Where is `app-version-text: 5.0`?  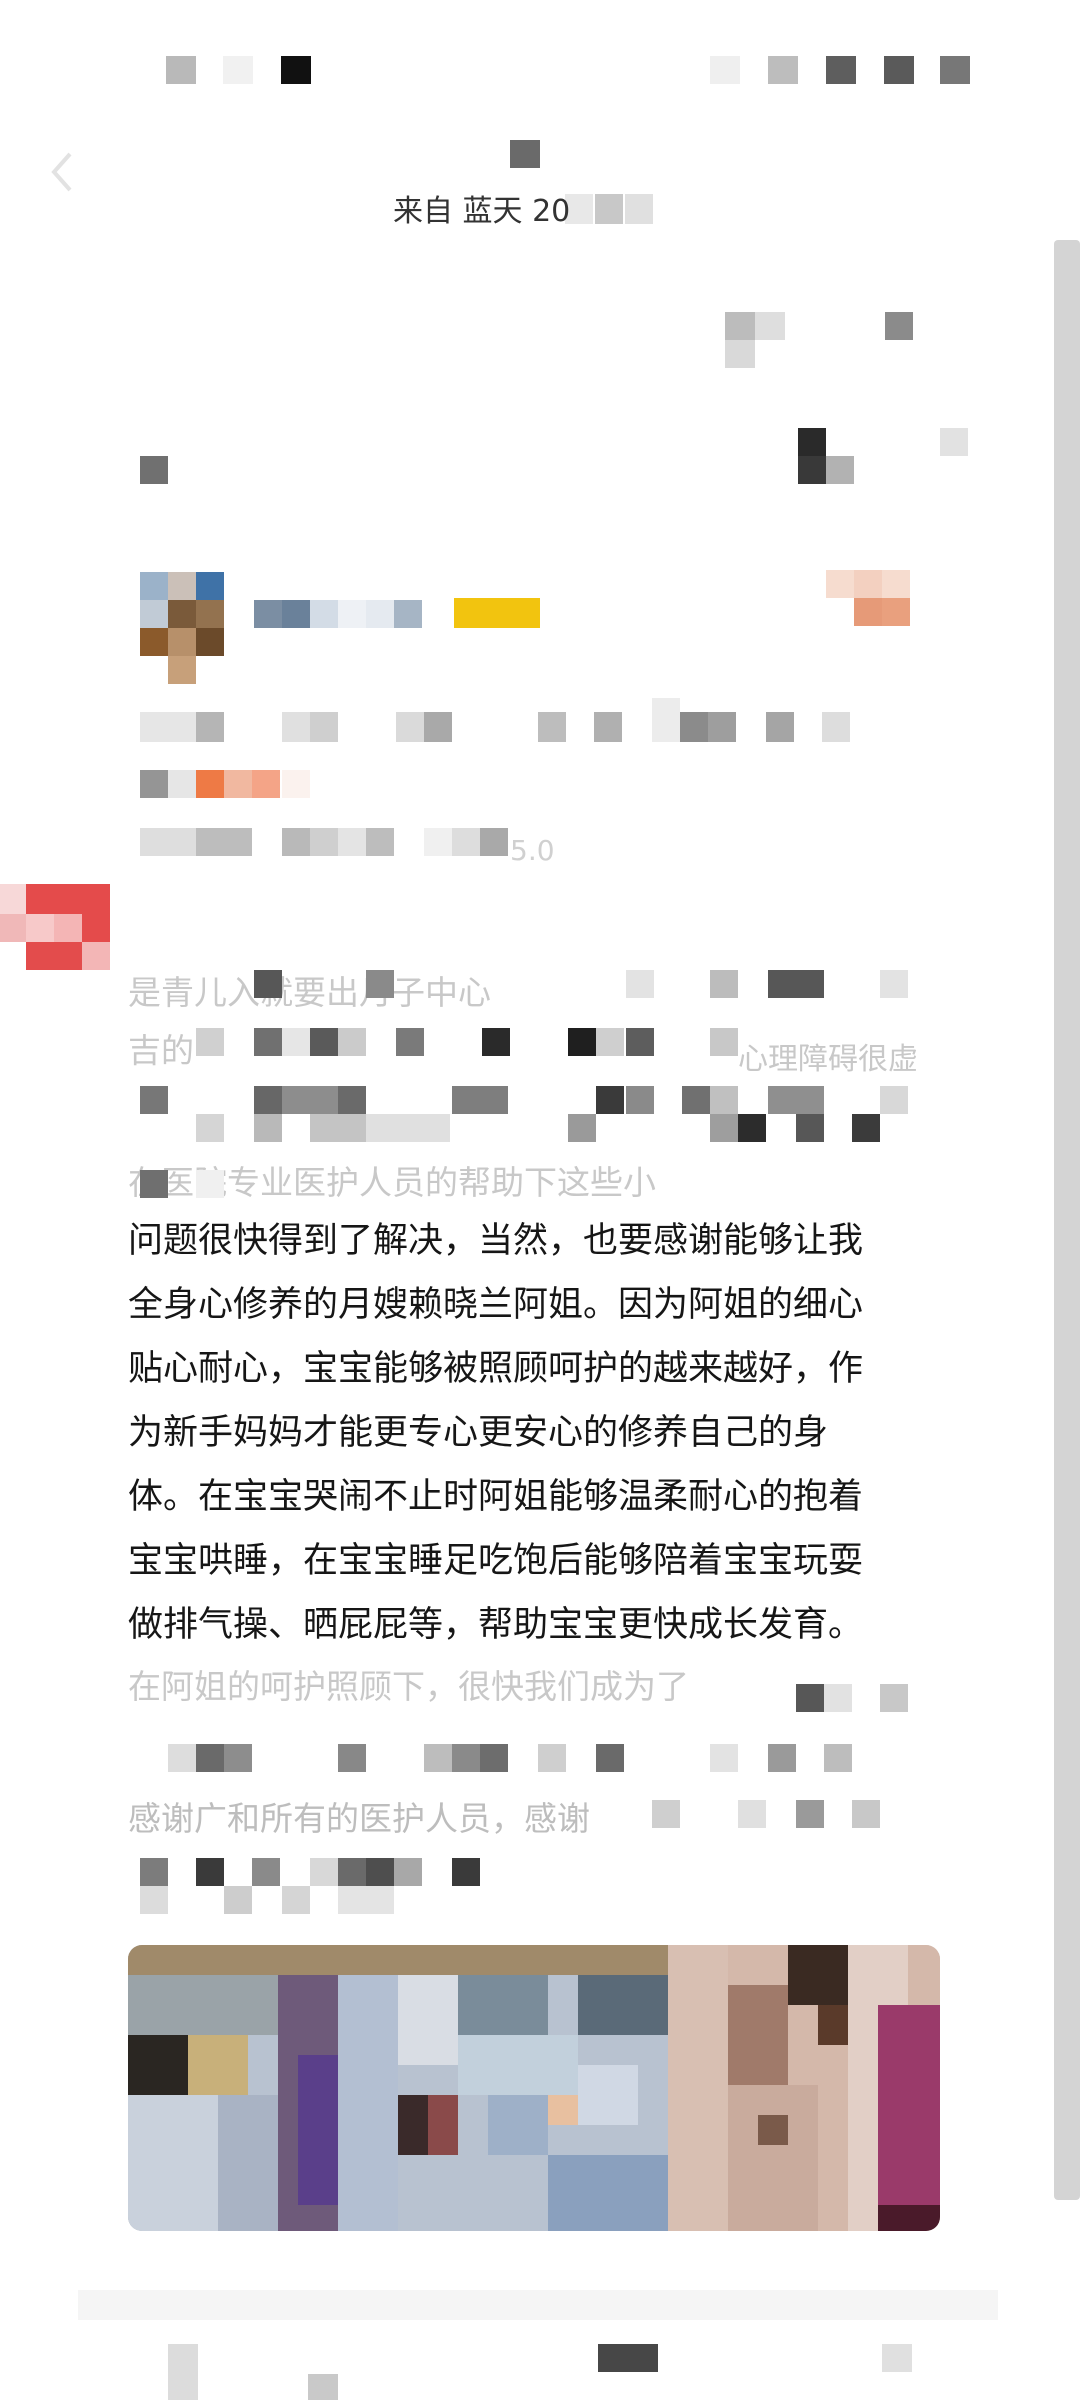 app-version-text: 5.0 is located at coordinates (532, 850).